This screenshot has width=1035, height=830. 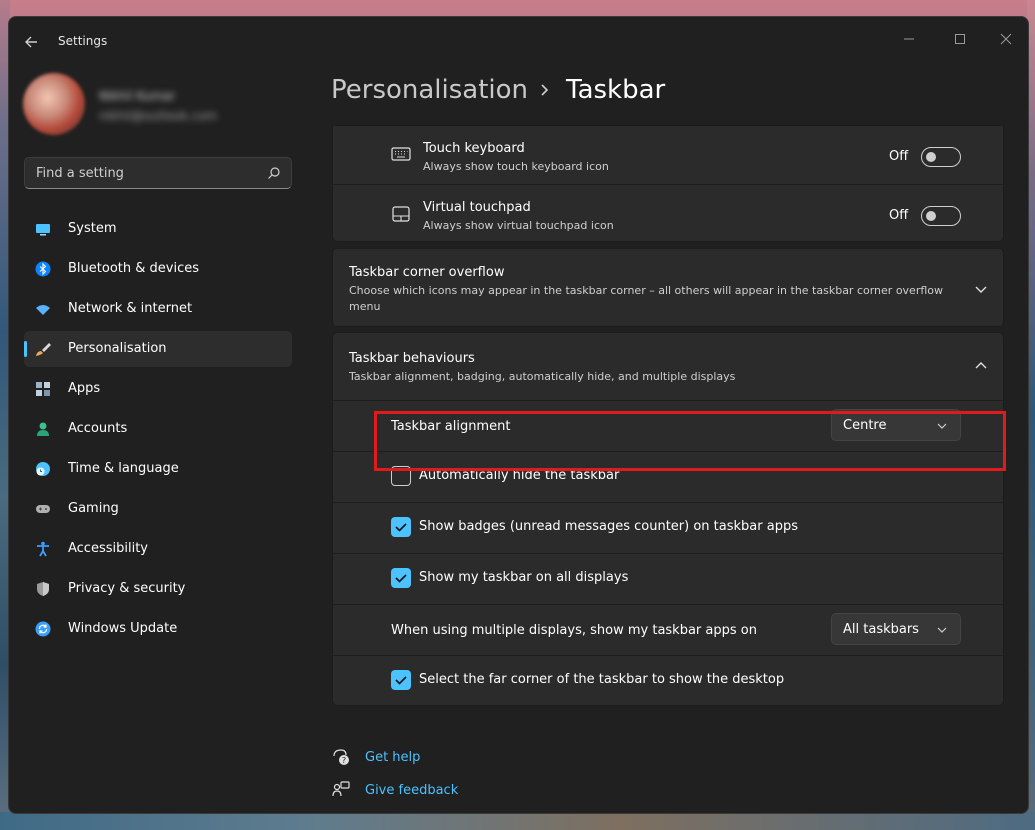 What do you see at coordinates (981, 365) in the screenshot?
I see `chevron-up-icon` at bounding box center [981, 365].